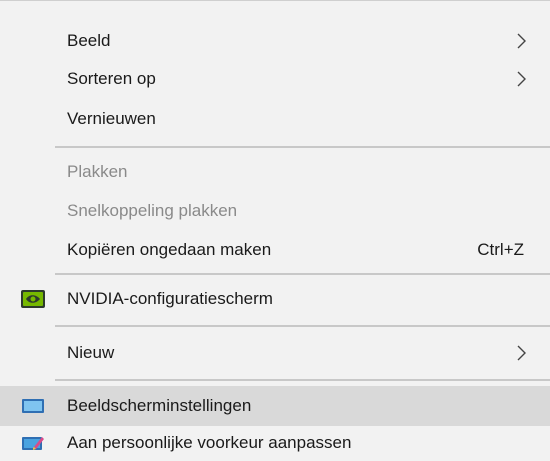 The width and height of the screenshot is (550, 461). Describe the element at coordinates (170, 298) in the screenshot. I see `menu-item-label: NVIDIA-configuratiescherm` at that location.